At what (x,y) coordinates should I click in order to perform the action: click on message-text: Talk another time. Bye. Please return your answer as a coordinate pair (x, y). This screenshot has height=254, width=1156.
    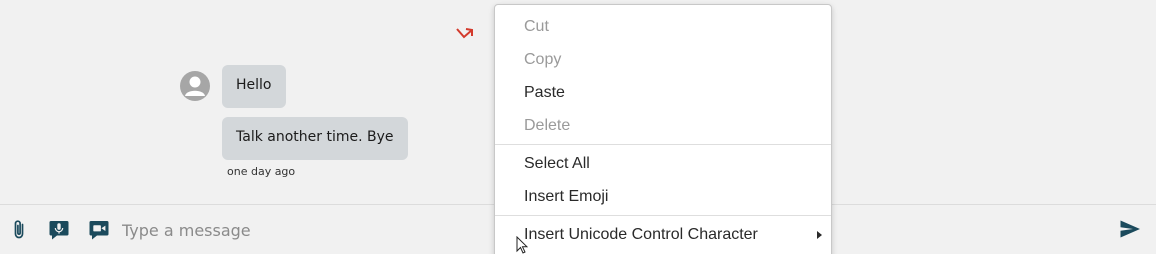
    Looking at the image, I should click on (315, 137).